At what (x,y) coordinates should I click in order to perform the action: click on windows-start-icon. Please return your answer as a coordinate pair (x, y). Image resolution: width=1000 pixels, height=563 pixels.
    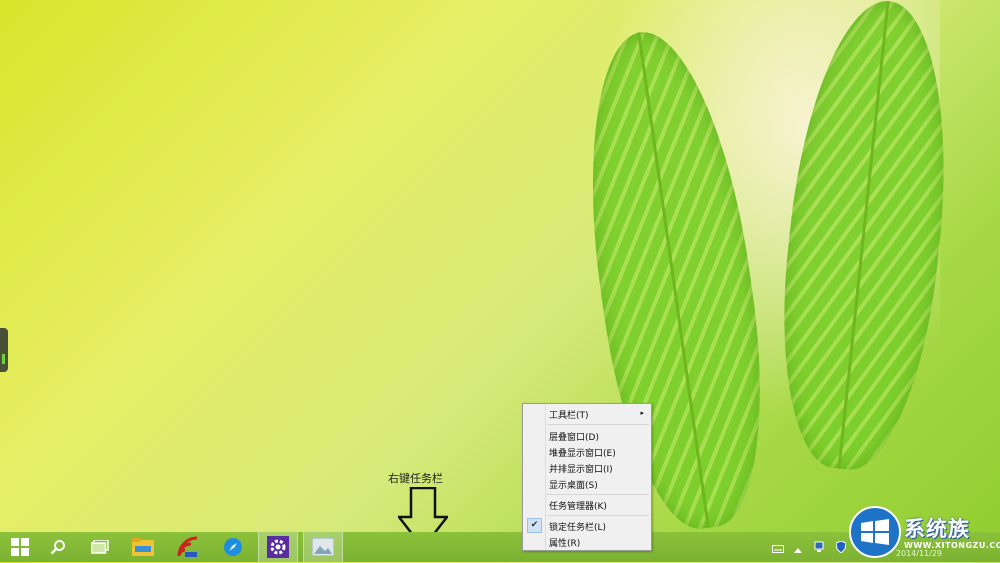
    Looking at the image, I should click on (20, 547).